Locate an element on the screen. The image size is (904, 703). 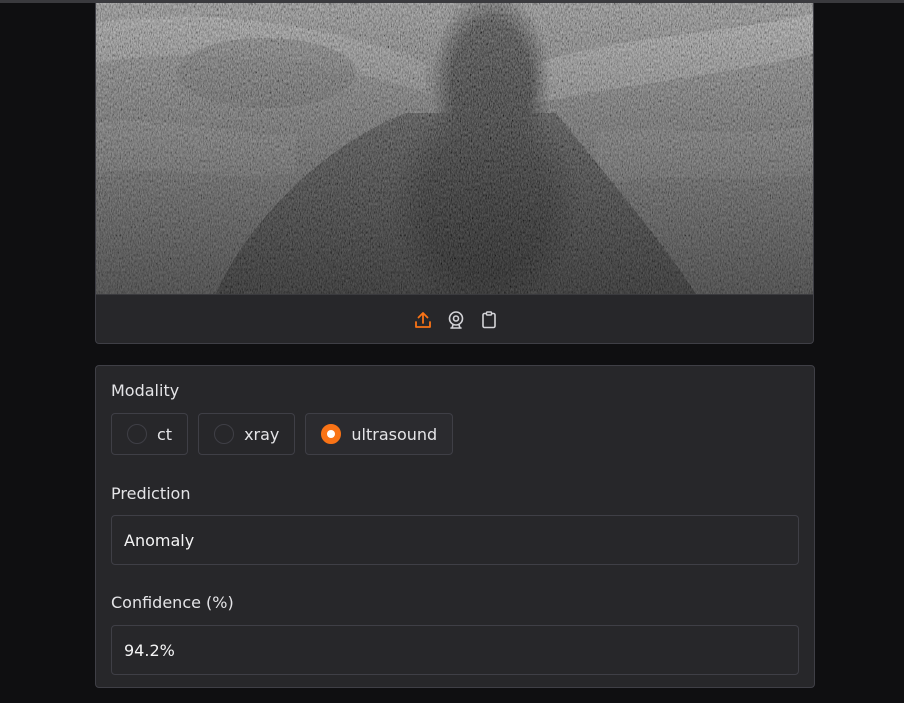
confidence-value: 94.2% is located at coordinates (149, 650).